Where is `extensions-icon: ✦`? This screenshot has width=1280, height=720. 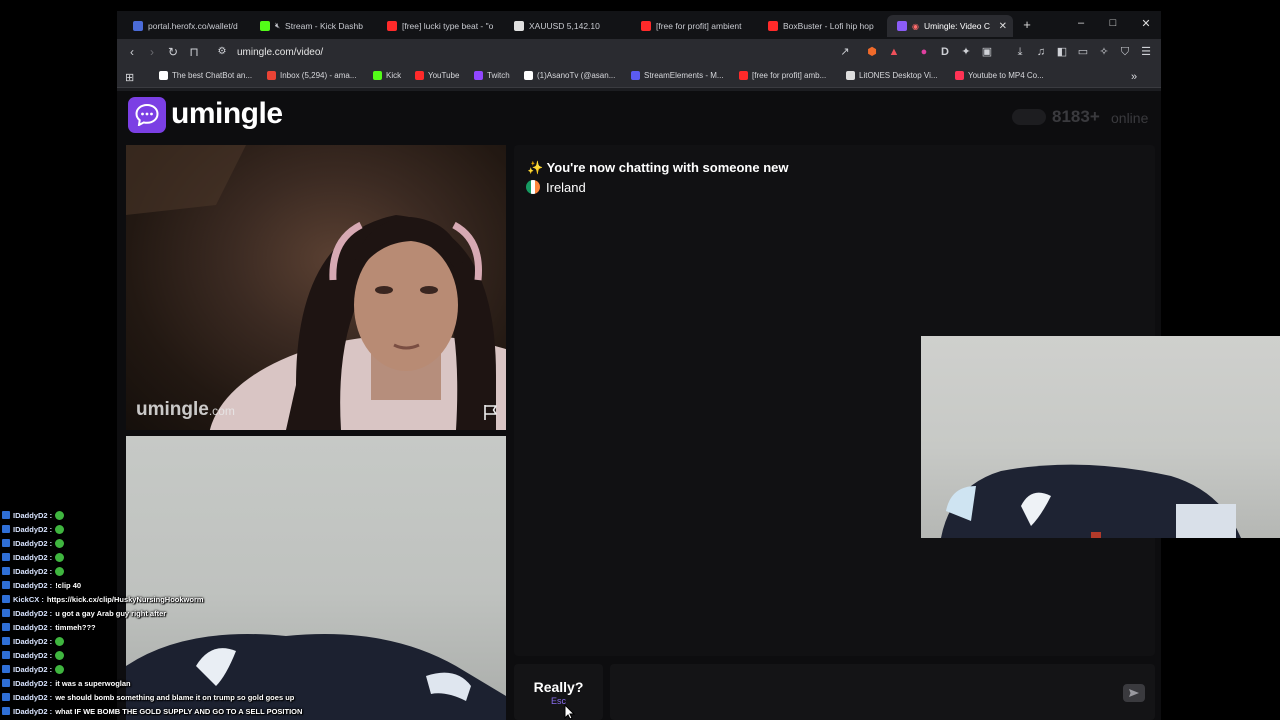 extensions-icon: ✦ is located at coordinates (966, 52).